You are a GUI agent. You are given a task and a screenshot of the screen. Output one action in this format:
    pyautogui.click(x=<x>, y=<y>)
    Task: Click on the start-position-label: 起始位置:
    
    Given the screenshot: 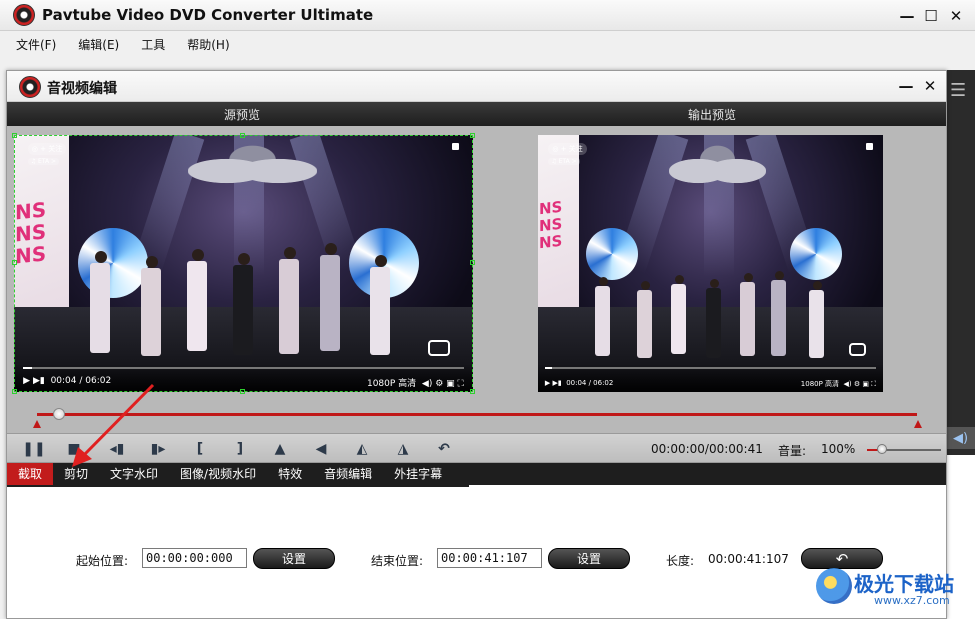 What is the action you would take?
    pyautogui.click(x=102, y=561)
    